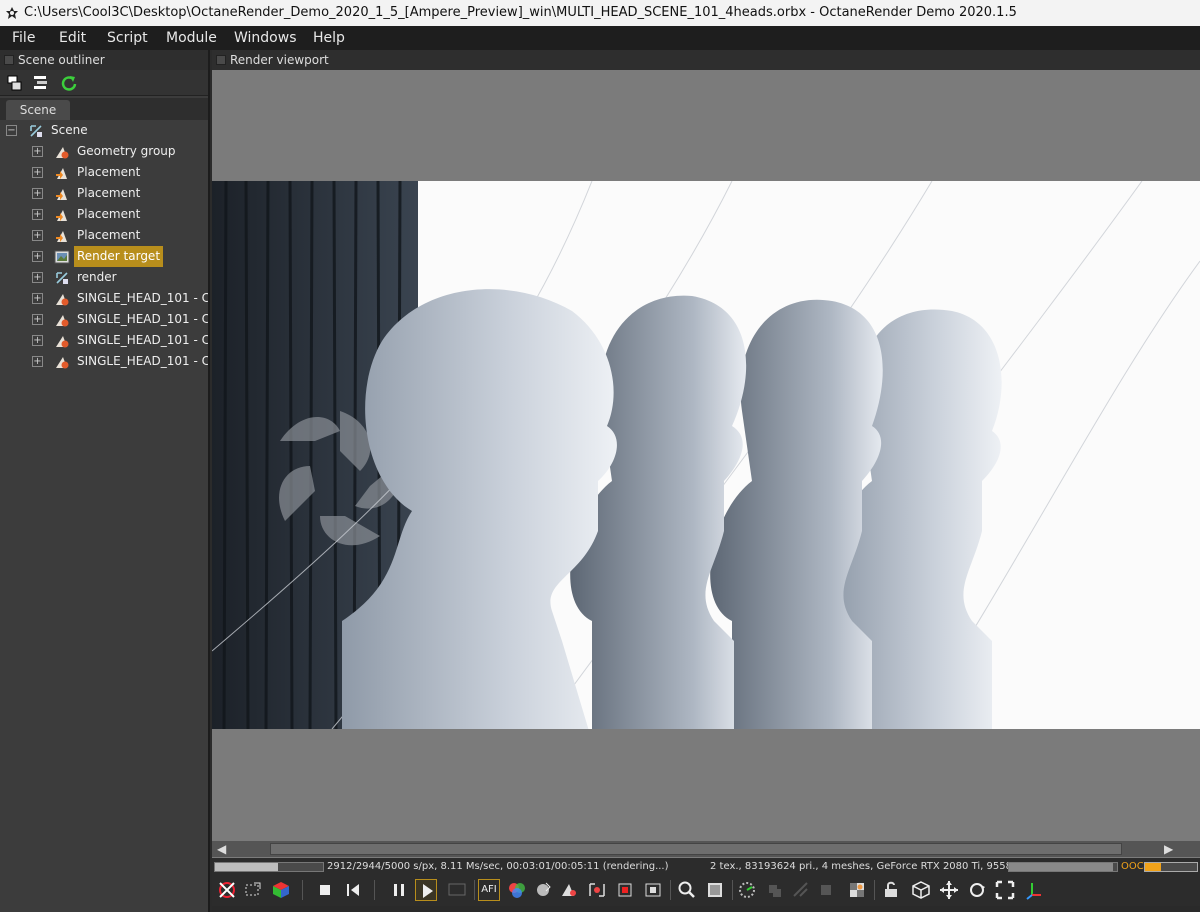 Image resolution: width=1200 pixels, height=912 pixels. Describe the element at coordinates (543, 890) in the screenshot. I see `material-picker-icon` at that location.